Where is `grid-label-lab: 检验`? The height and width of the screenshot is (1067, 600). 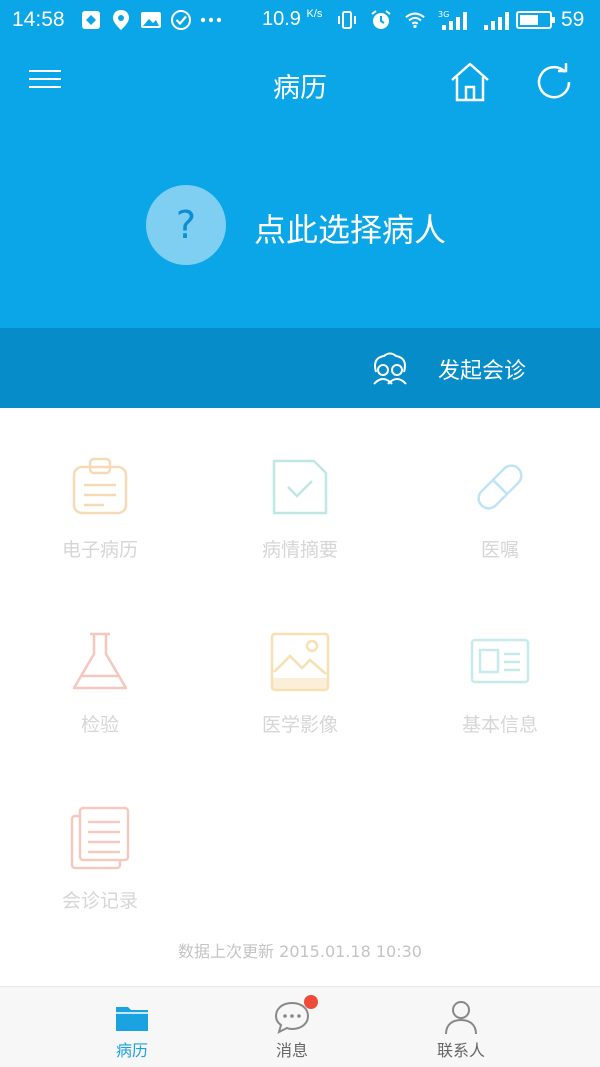 grid-label-lab: 检验 is located at coordinates (99, 725).